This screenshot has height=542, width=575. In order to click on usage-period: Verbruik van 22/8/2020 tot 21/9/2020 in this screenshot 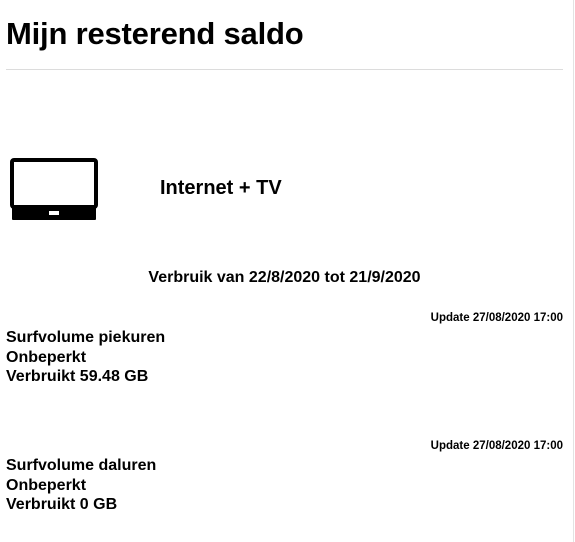, I will do `click(284, 277)`.